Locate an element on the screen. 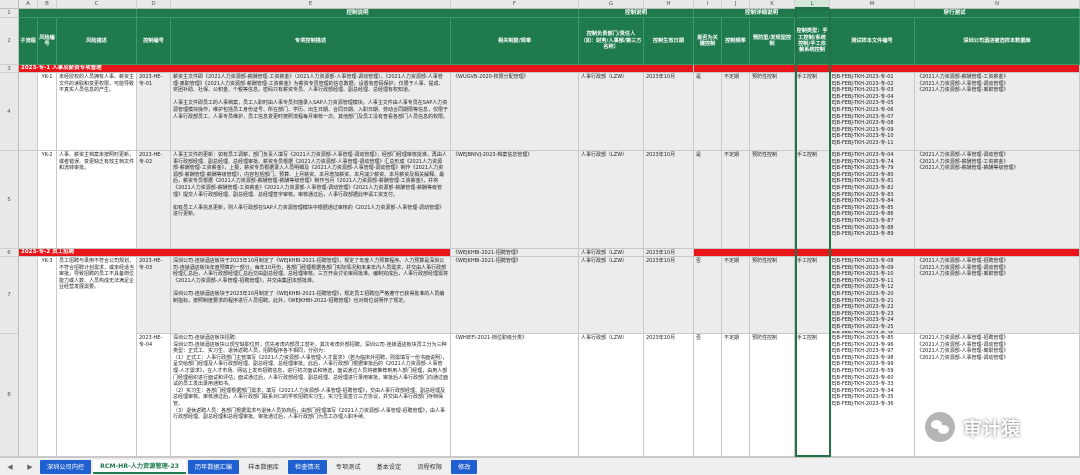  tab-inspection: 检查情况 is located at coordinates (307, 466).